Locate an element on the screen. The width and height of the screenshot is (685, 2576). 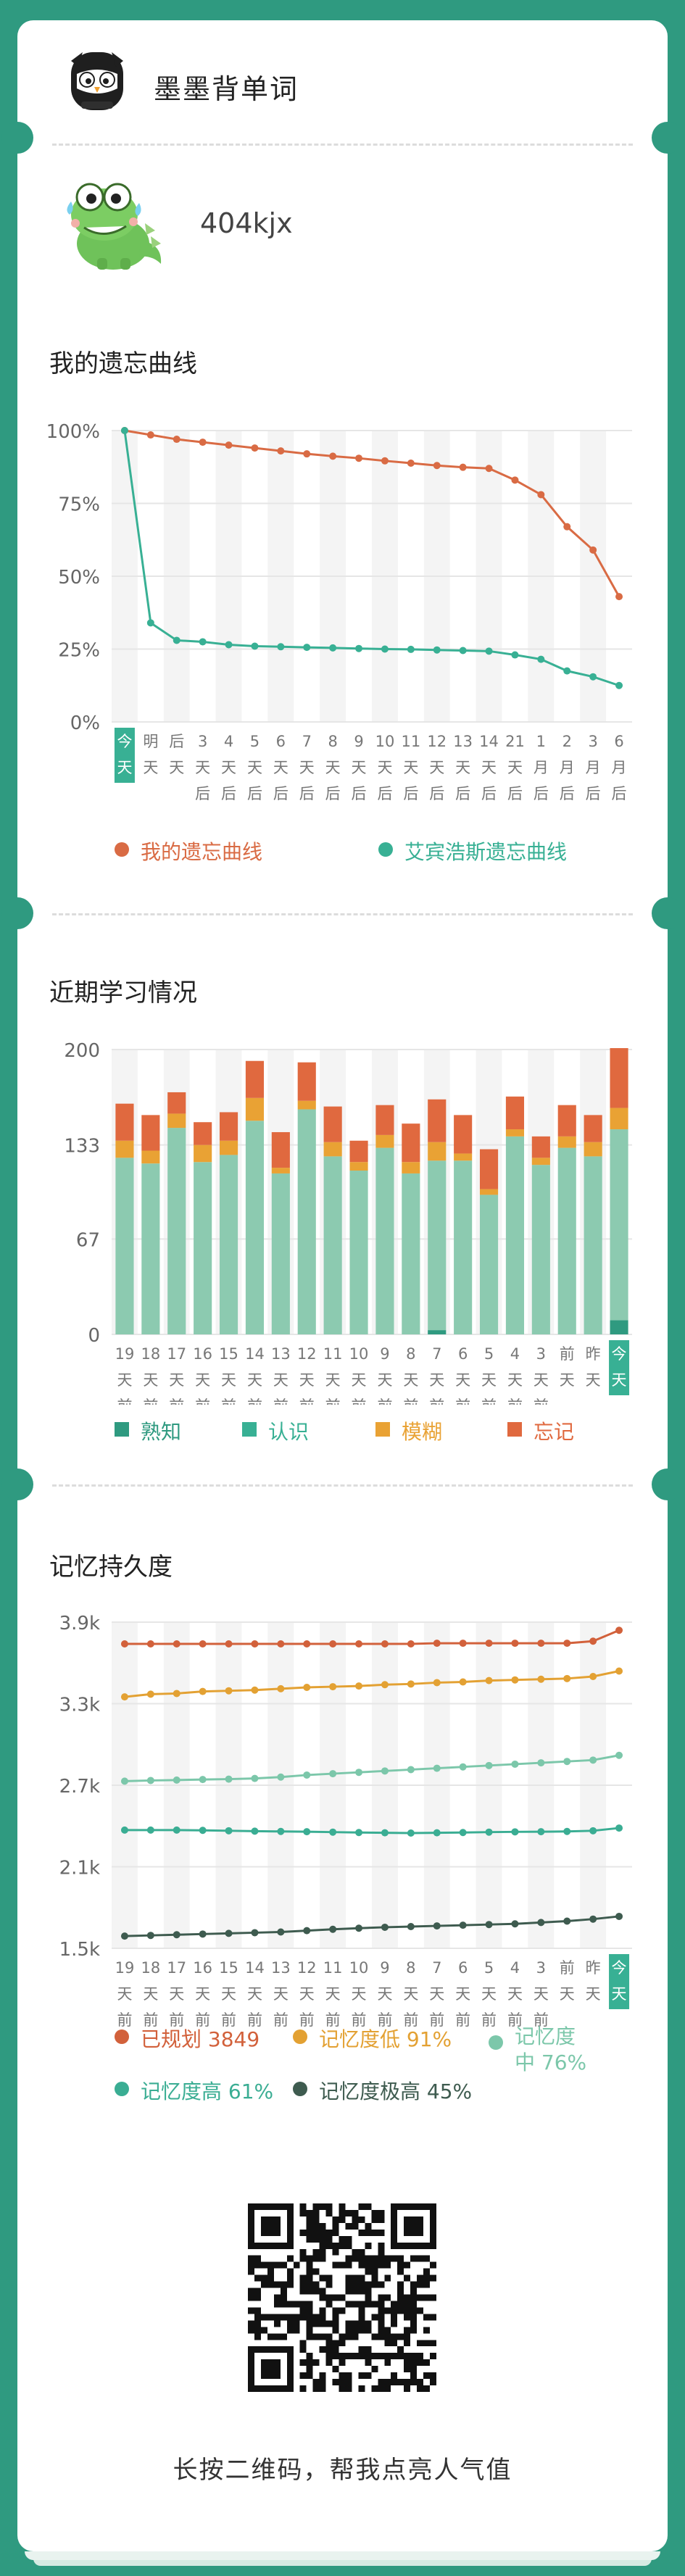
x-tick-label: 12 is located at coordinates (307, 1968).